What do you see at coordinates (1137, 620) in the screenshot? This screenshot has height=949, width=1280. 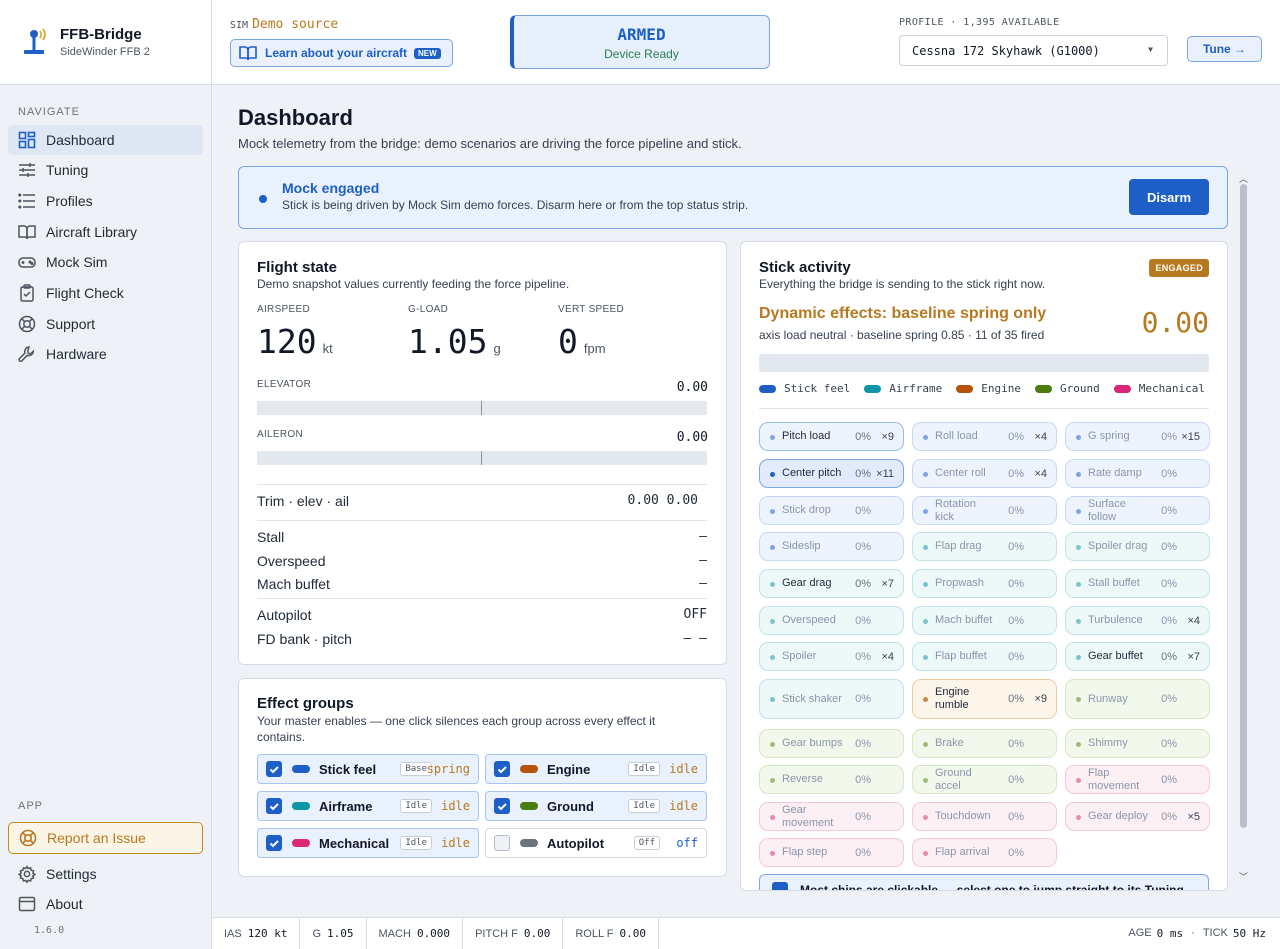 I see `effect-chip-turbulence: Turbulence 0% ×4` at bounding box center [1137, 620].